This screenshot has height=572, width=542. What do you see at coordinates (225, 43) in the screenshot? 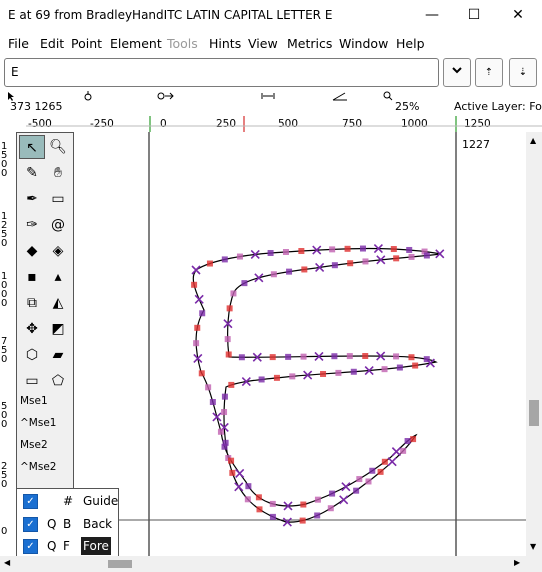
I see `menu-hints: Hints` at bounding box center [225, 43].